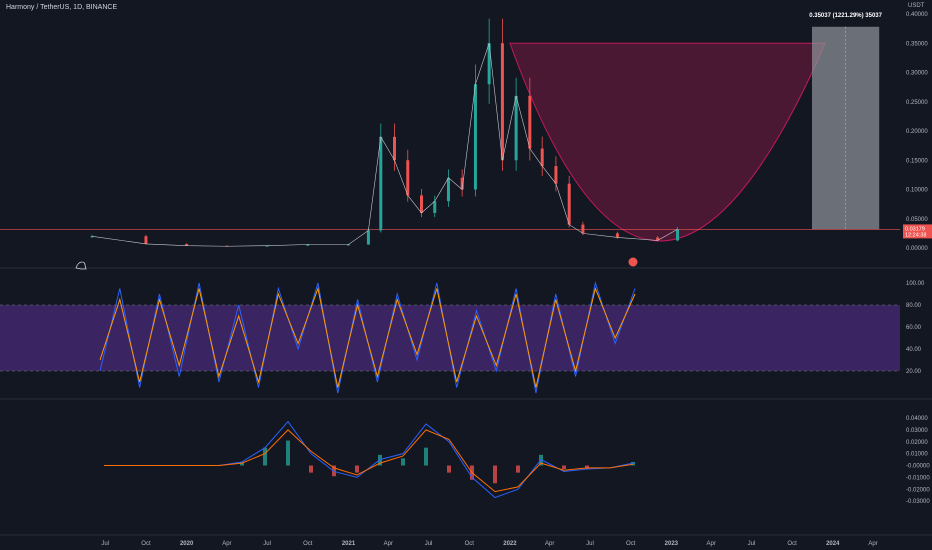 The image size is (932, 550). What do you see at coordinates (917, 161) in the screenshot?
I see `price-axis-tick: 0.15000` at bounding box center [917, 161].